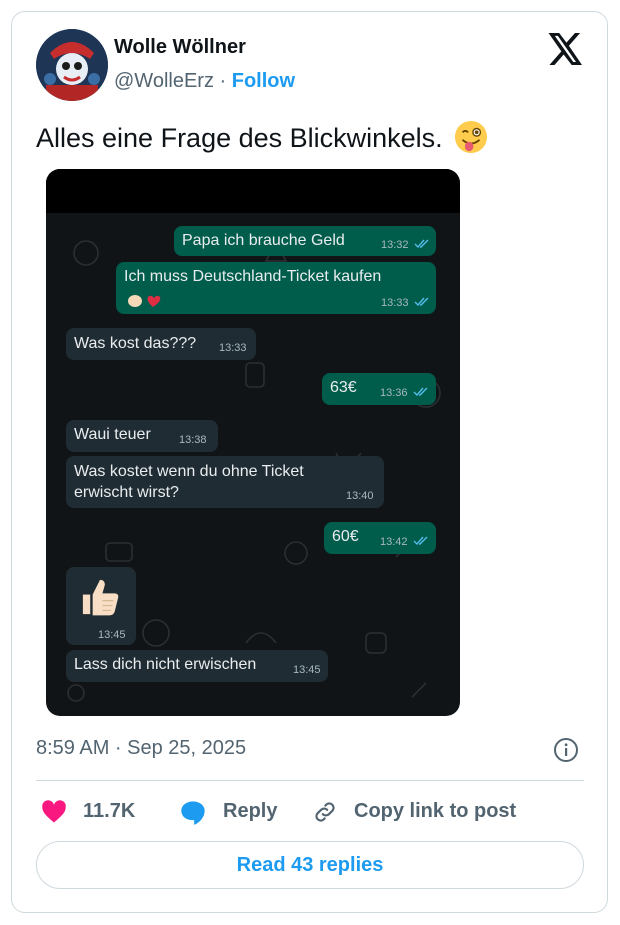 The image size is (620, 925). I want to click on like-button: 11.7K, so click(95, 812).